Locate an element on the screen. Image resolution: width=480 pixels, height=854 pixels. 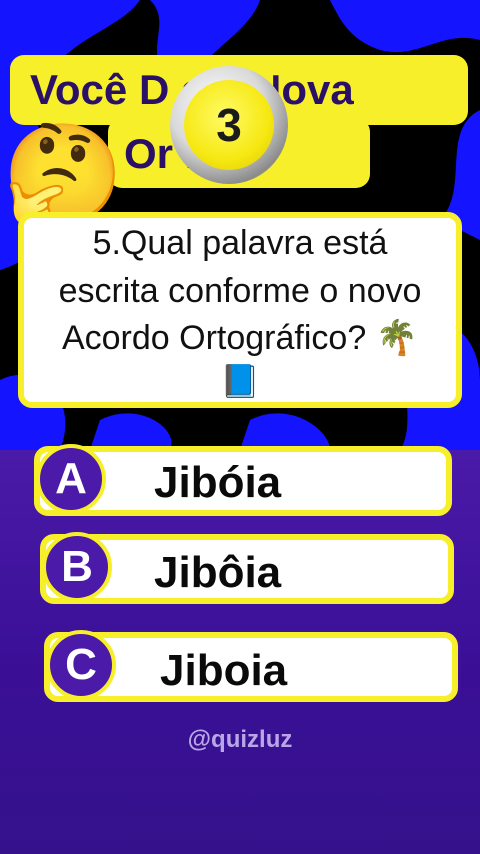
countdown-timer: 3 is located at coordinates (229, 125).